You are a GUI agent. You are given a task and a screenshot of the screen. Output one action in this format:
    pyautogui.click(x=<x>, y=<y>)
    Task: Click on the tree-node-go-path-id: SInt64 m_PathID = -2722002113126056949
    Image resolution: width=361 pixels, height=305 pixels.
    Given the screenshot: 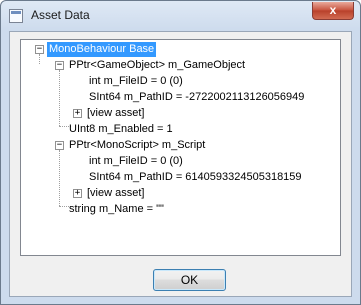 What is the action you would take?
    pyautogui.click(x=196, y=97)
    